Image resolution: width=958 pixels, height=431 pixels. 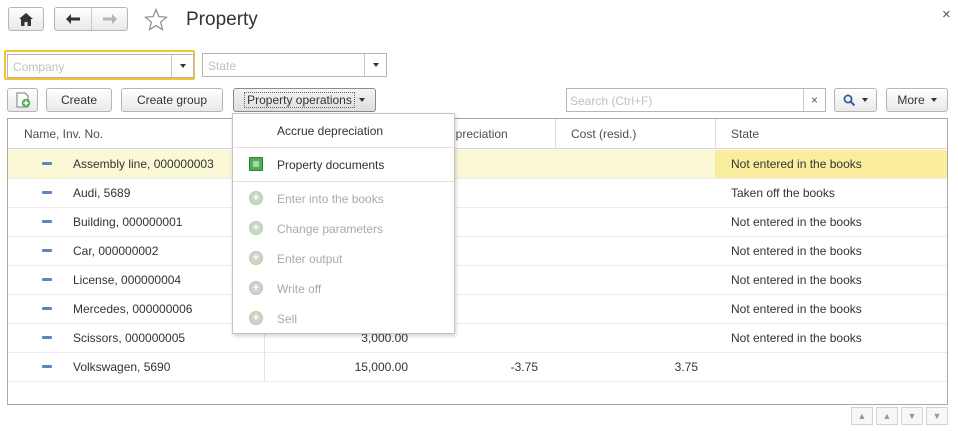 I want to click on column-header-state: State, so click(x=745, y=134).